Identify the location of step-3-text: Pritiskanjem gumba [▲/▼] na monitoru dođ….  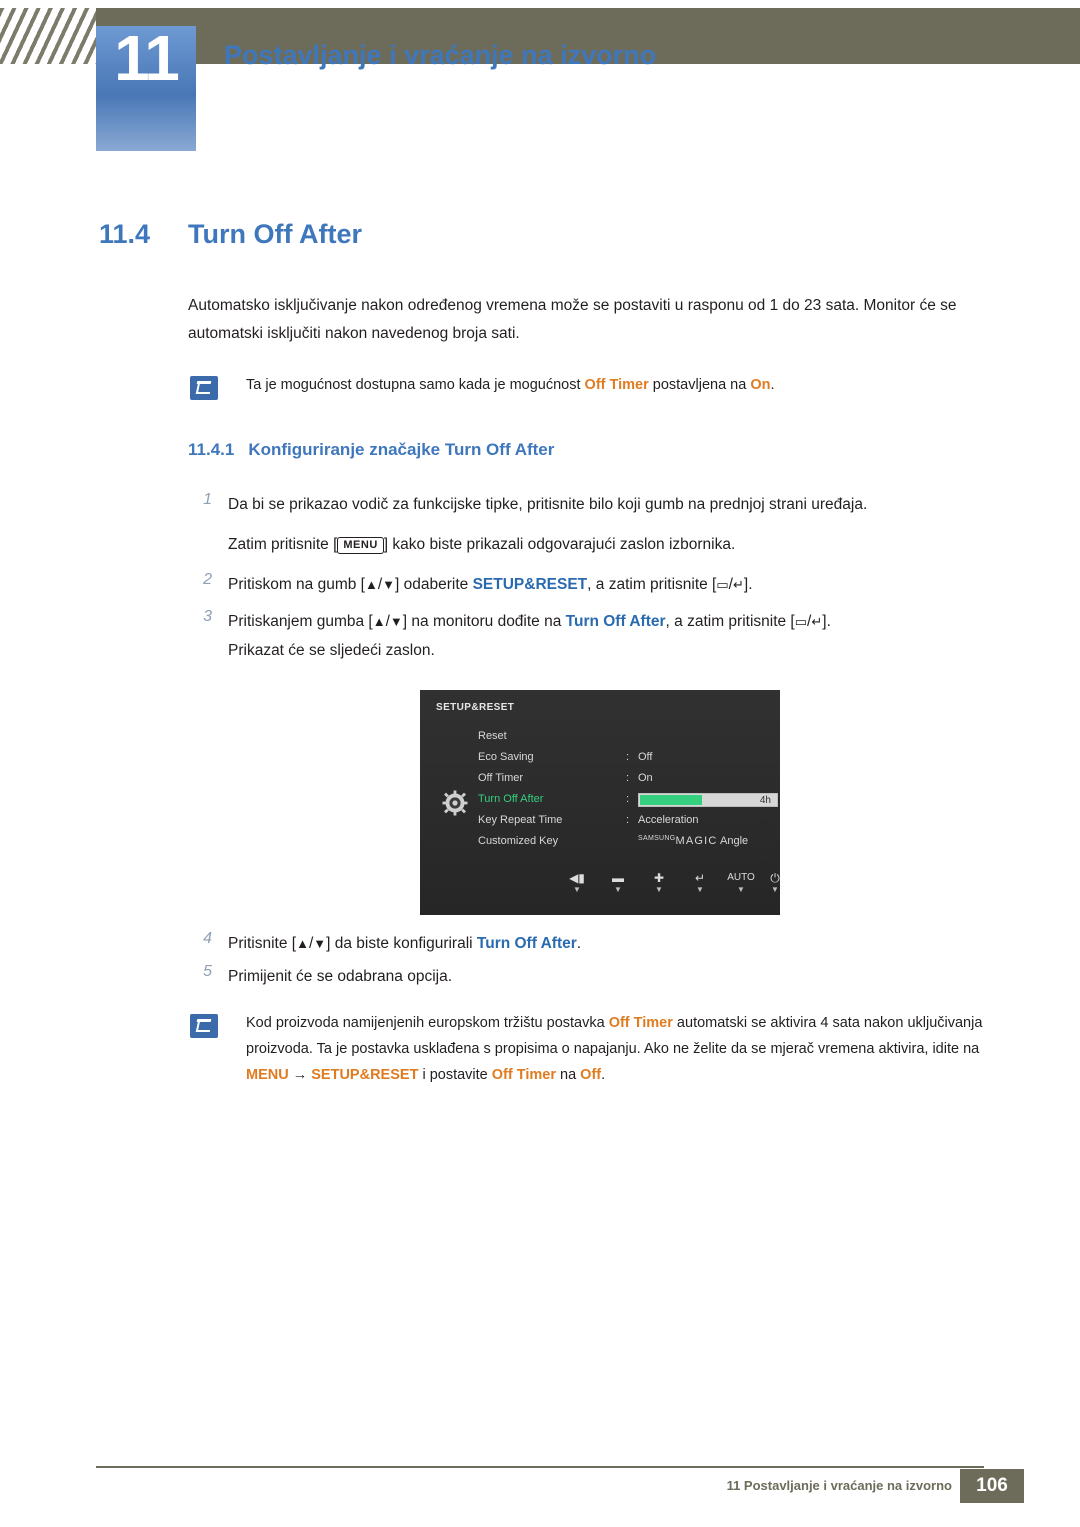
(529, 621).